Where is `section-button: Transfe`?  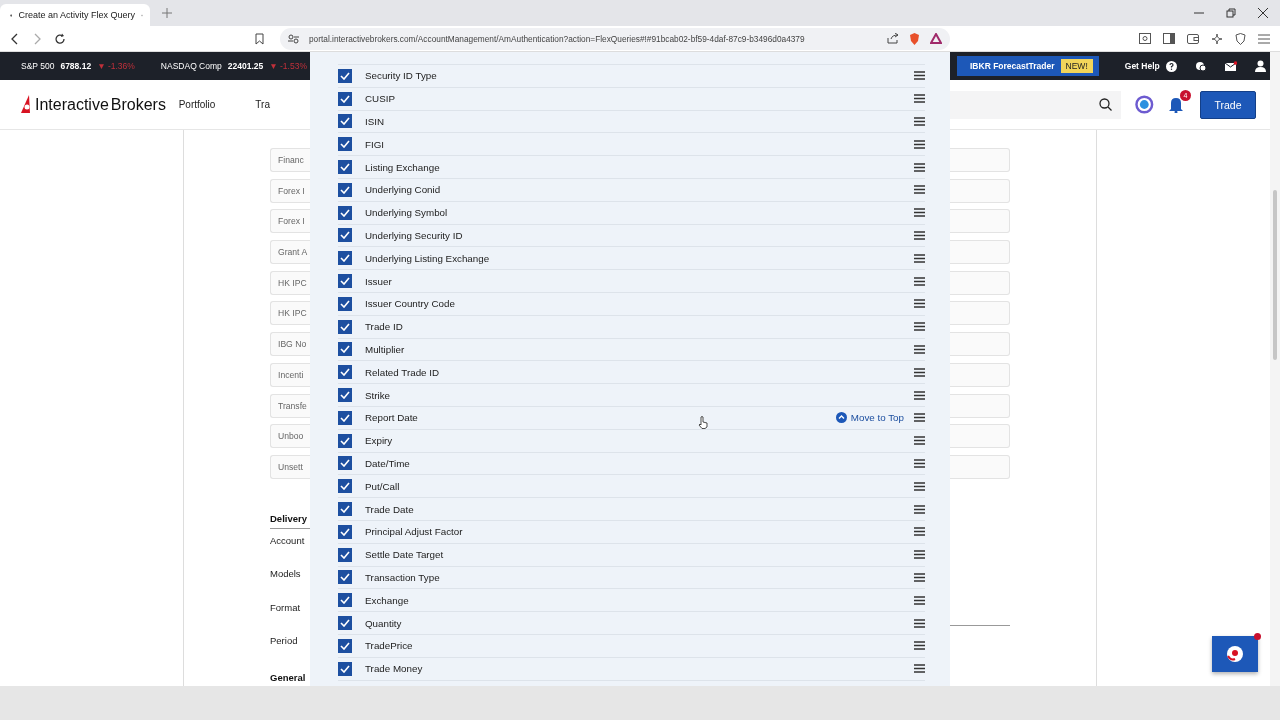
section-button: Transfe is located at coordinates (290, 405).